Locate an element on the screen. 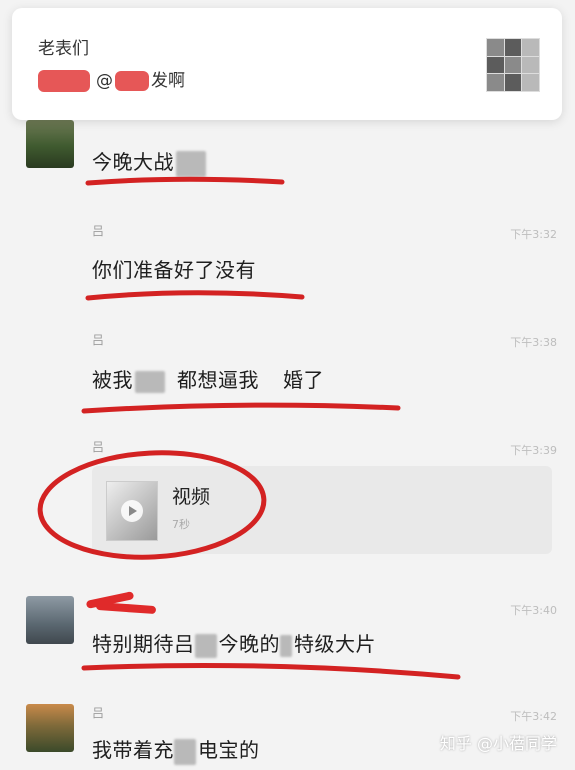  notification-mention: @ is located at coordinates (104, 81).